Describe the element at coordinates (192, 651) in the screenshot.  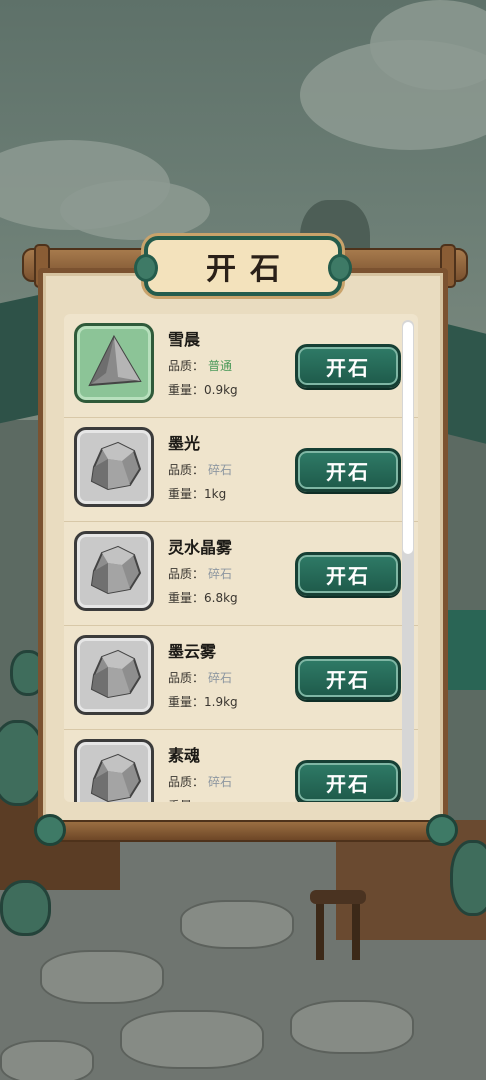
I see `stone-name: 墨云雾` at that location.